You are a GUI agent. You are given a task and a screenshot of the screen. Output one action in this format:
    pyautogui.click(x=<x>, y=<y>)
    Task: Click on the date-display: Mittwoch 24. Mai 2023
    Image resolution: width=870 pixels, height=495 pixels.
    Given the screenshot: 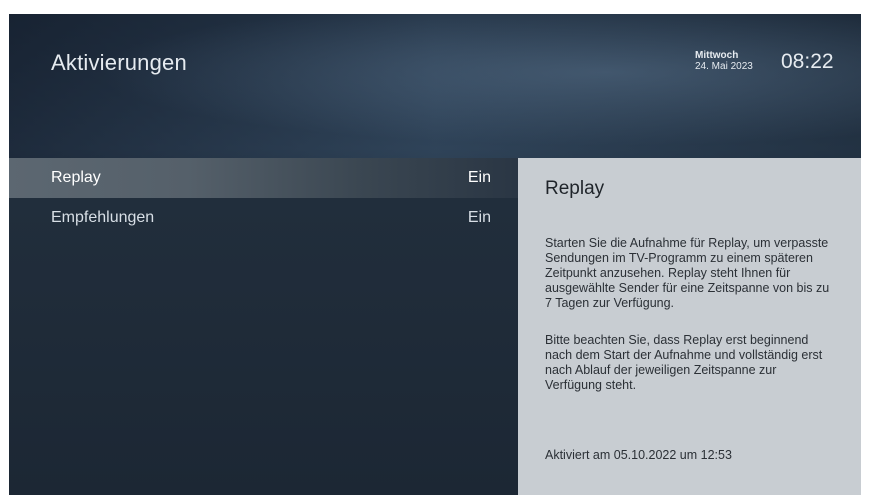 What is the action you would take?
    pyautogui.click(x=724, y=61)
    